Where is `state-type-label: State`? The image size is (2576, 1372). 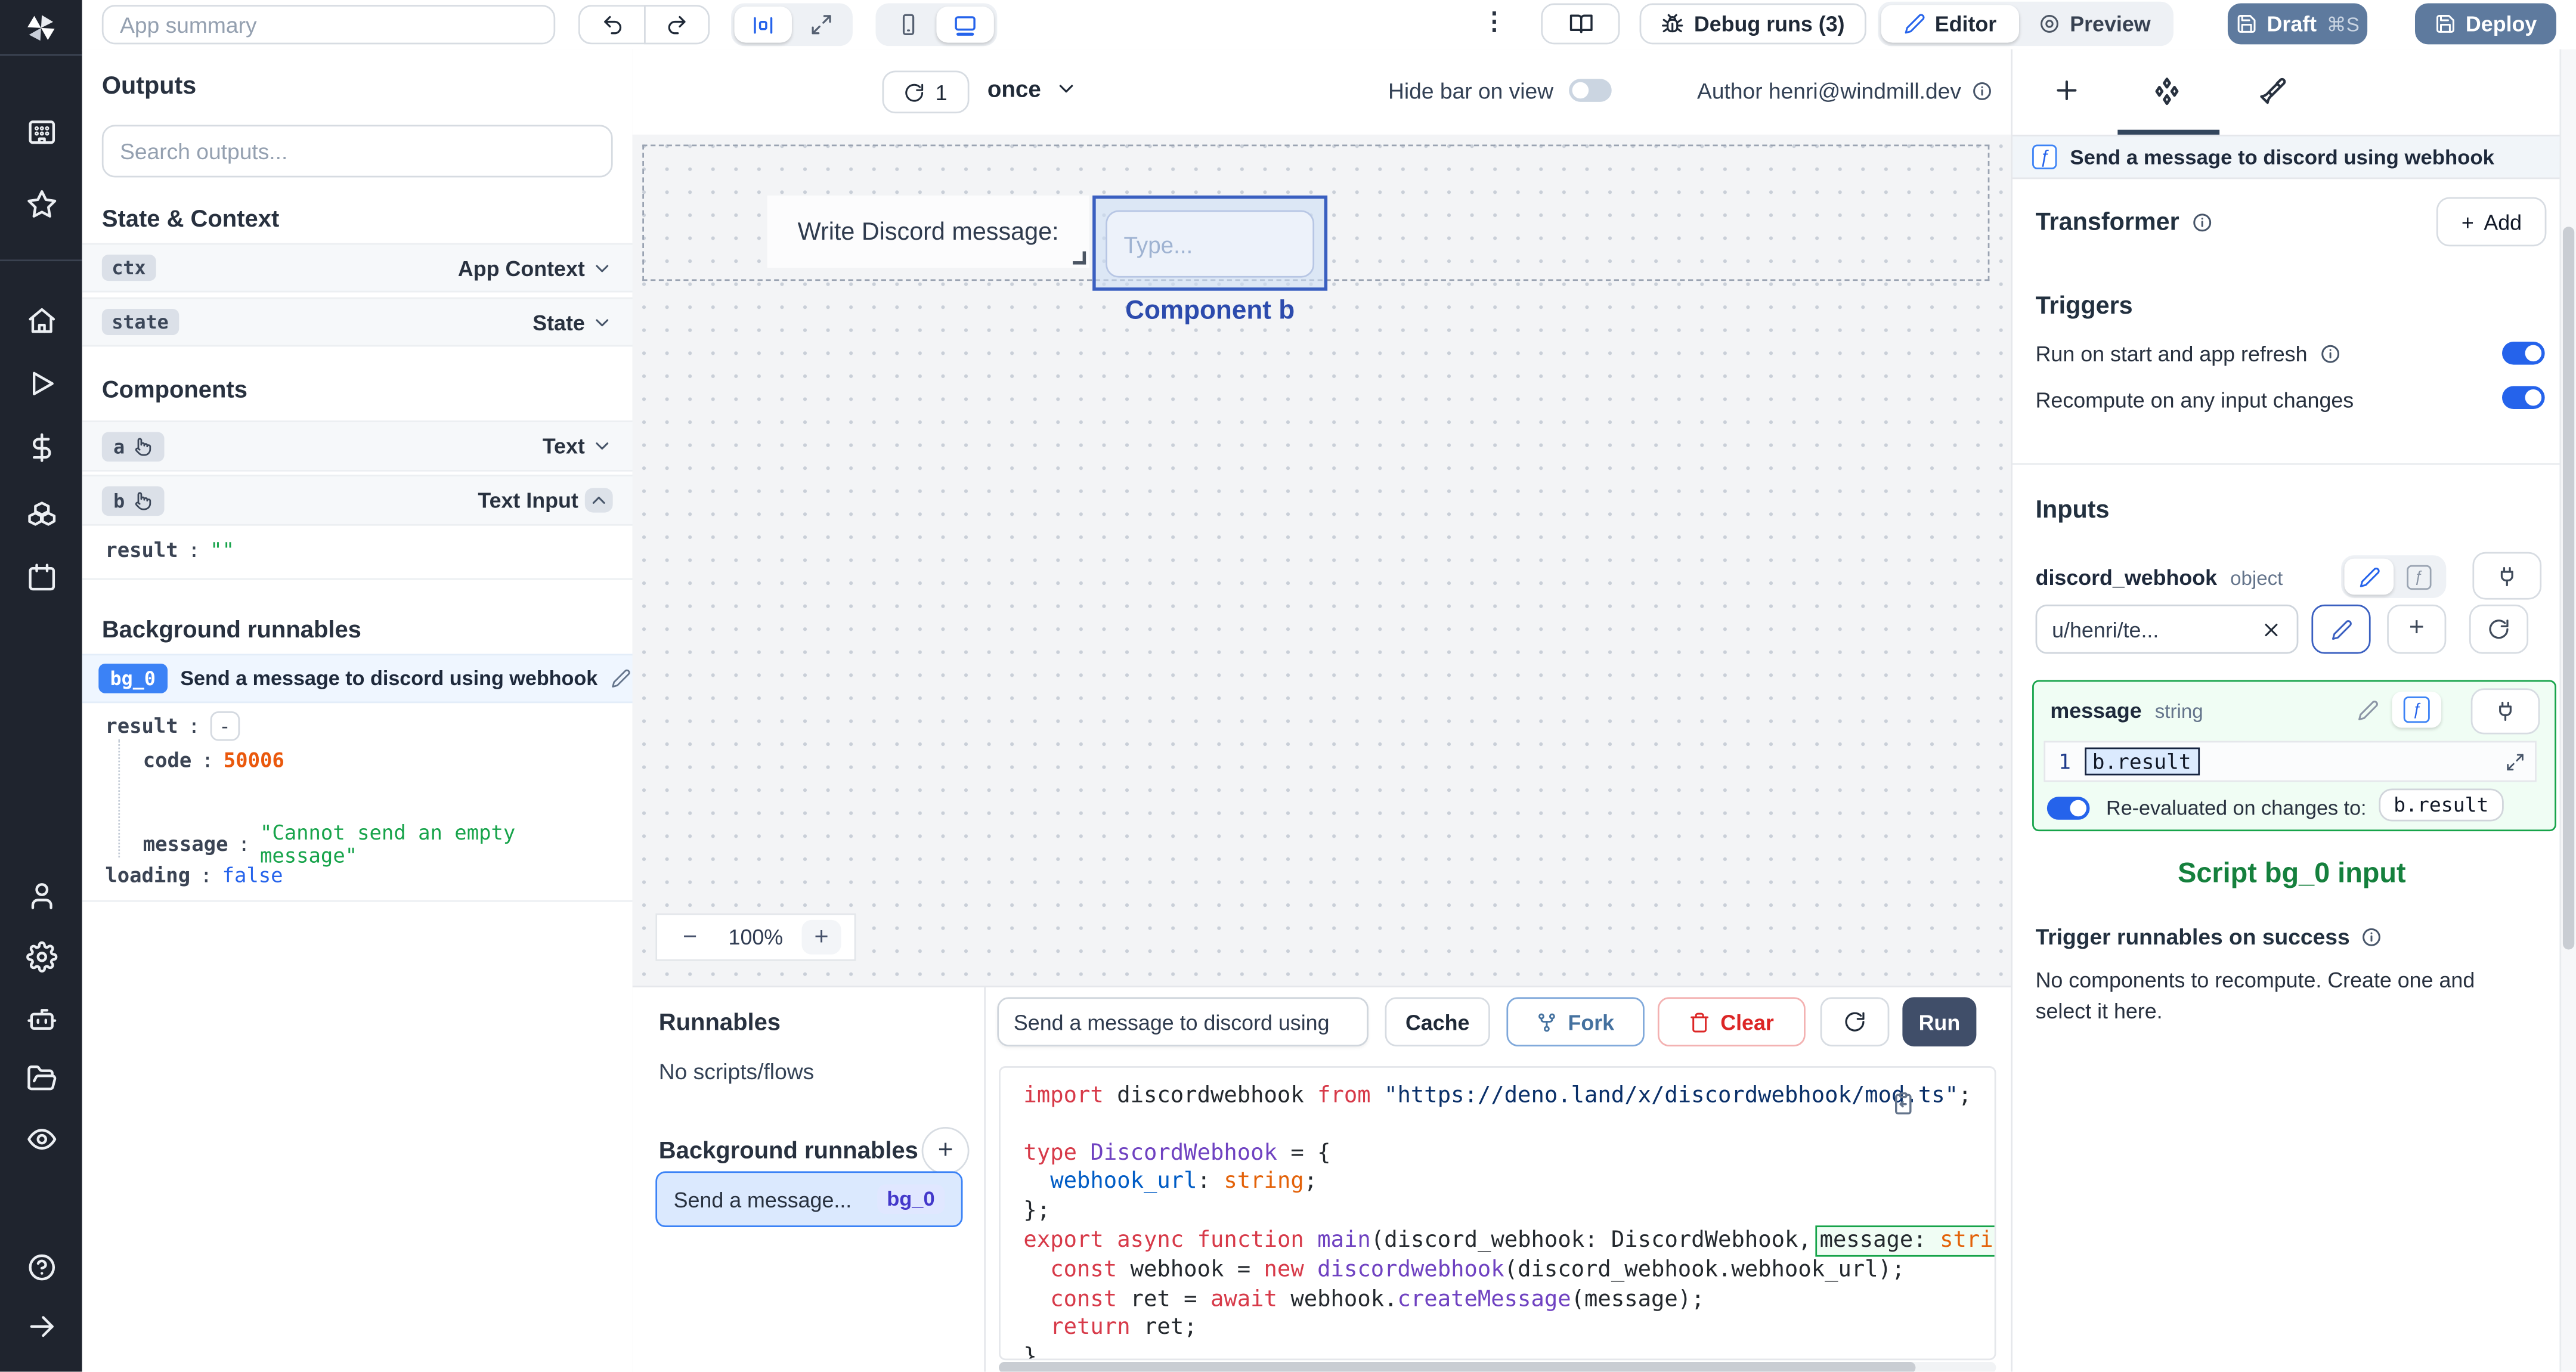 state-type-label: State is located at coordinates (558, 322).